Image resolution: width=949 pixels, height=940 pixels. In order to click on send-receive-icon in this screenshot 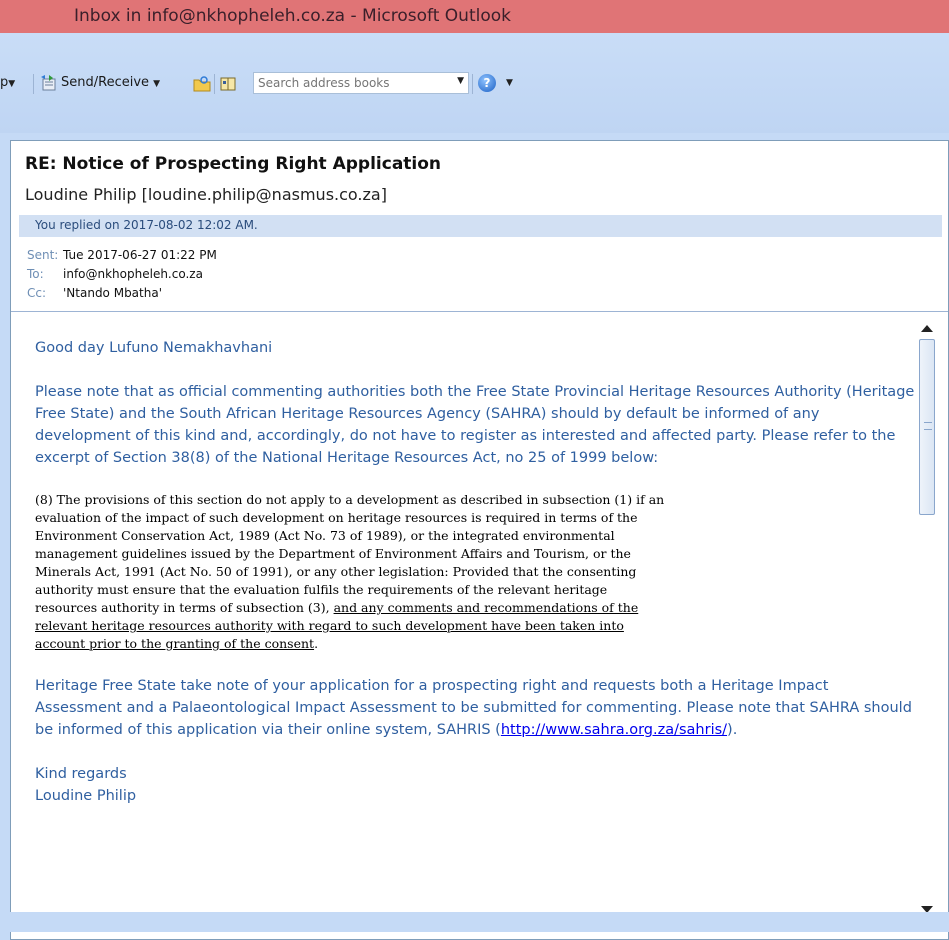, I will do `click(49, 83)`.